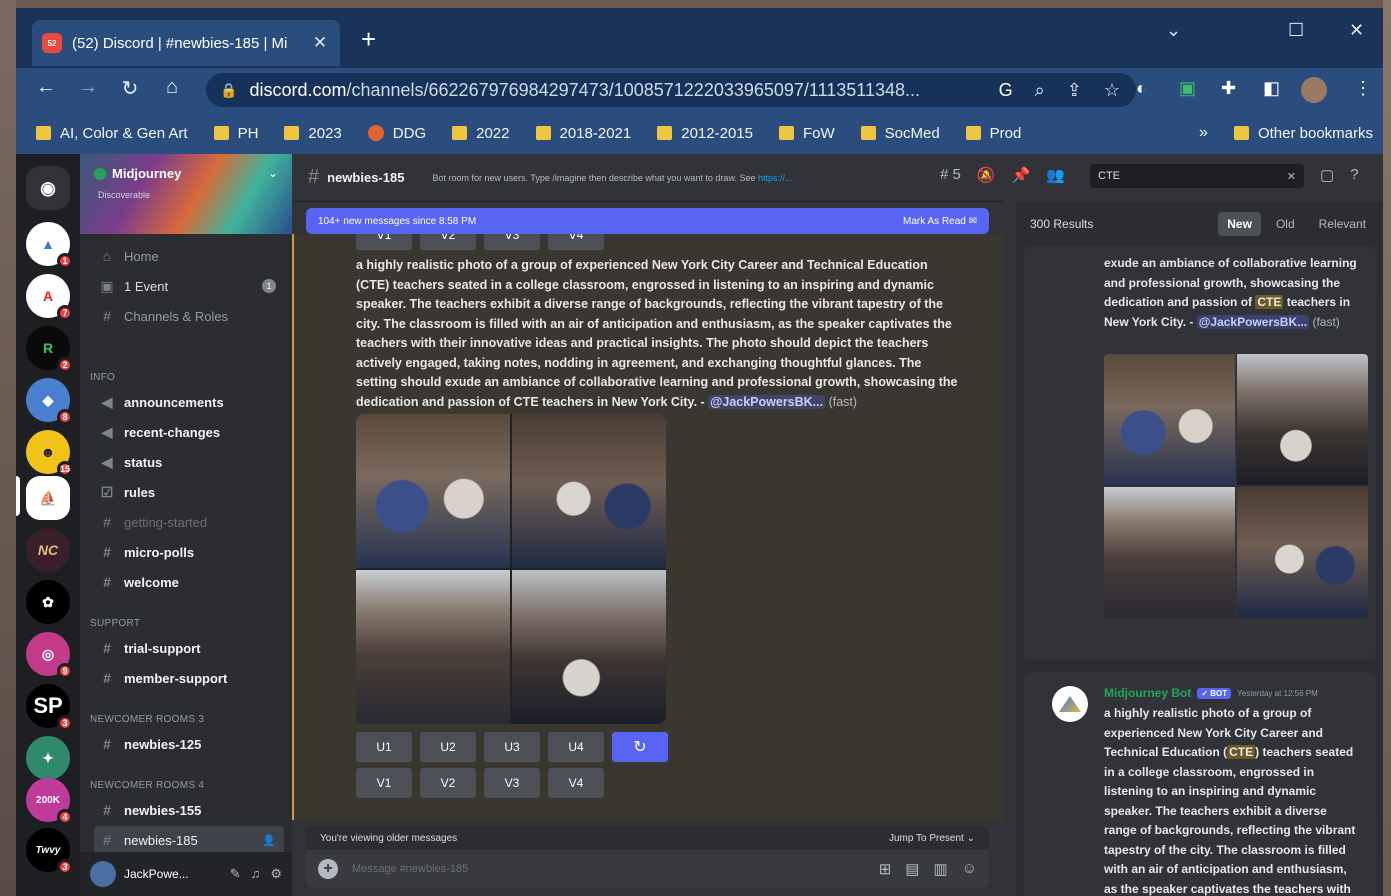  Describe the element at coordinates (49, 707) in the screenshot. I see `server-sp-icon: SP 3` at that location.